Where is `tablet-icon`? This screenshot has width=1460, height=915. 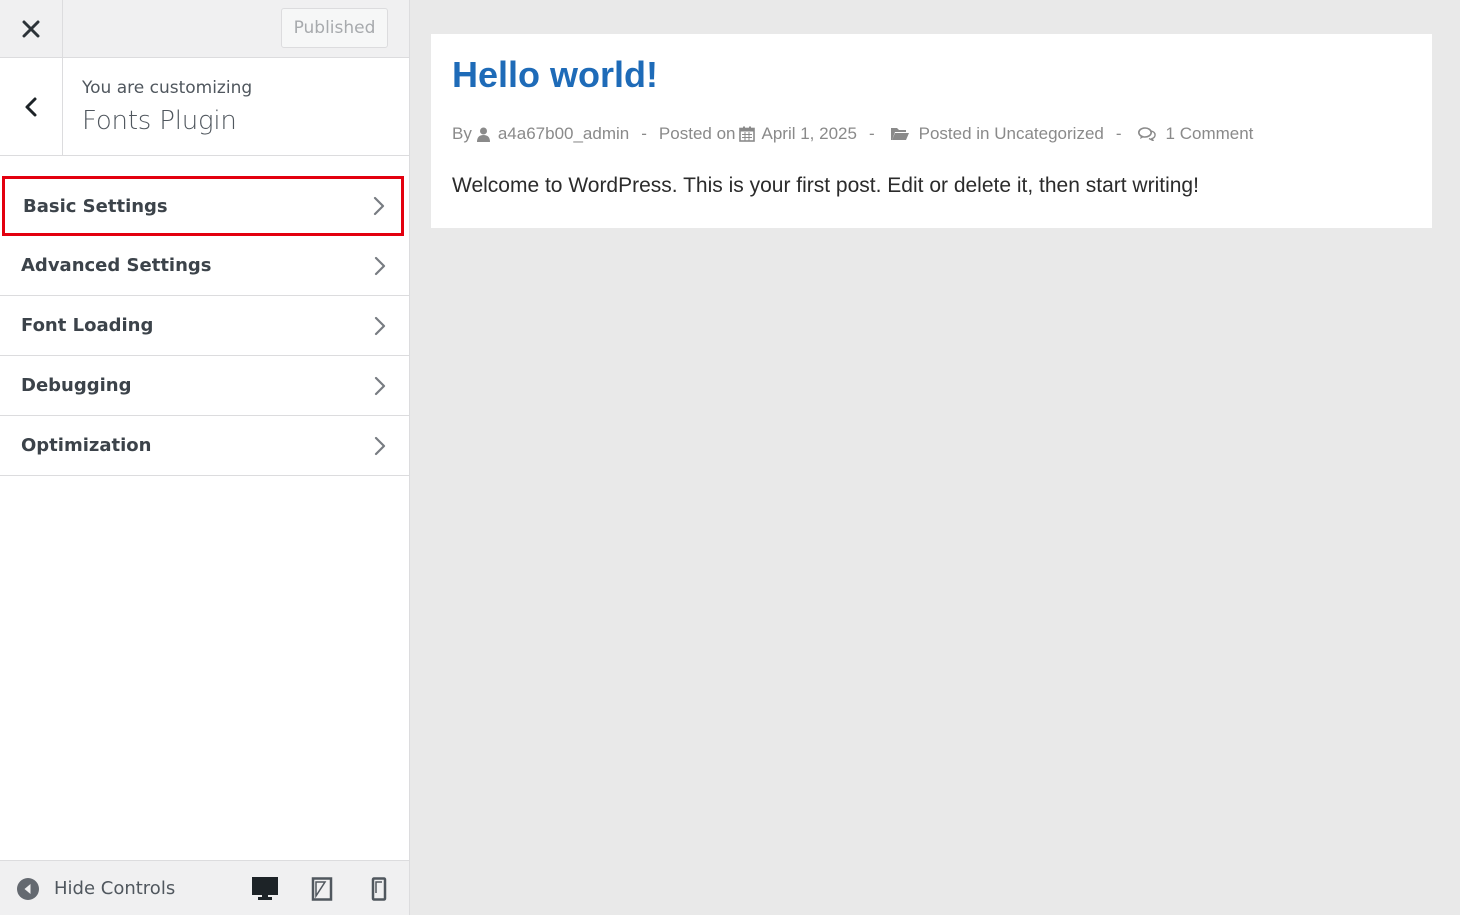
tablet-icon is located at coordinates (322, 889).